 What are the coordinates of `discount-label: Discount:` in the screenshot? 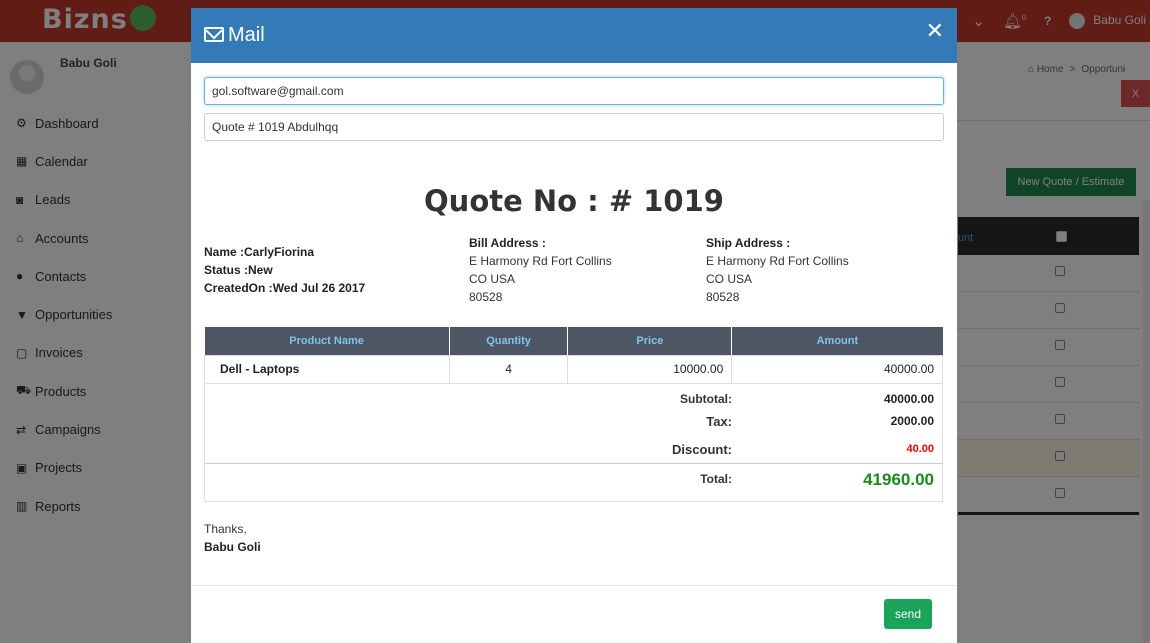 It's located at (702, 449).